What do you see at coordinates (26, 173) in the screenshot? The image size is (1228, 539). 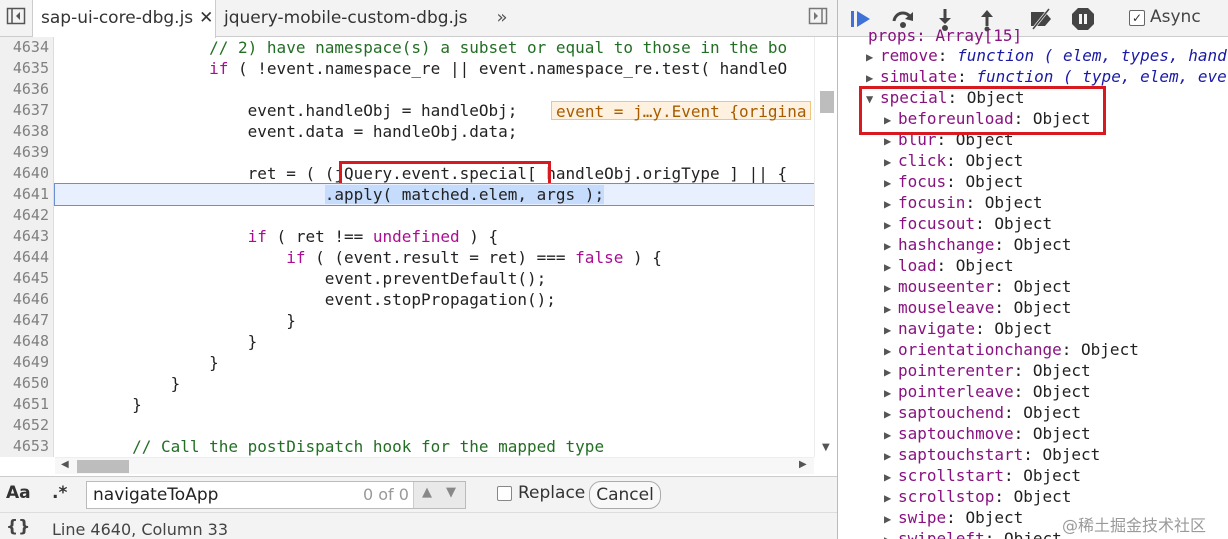 I see `line-number: 4640` at bounding box center [26, 173].